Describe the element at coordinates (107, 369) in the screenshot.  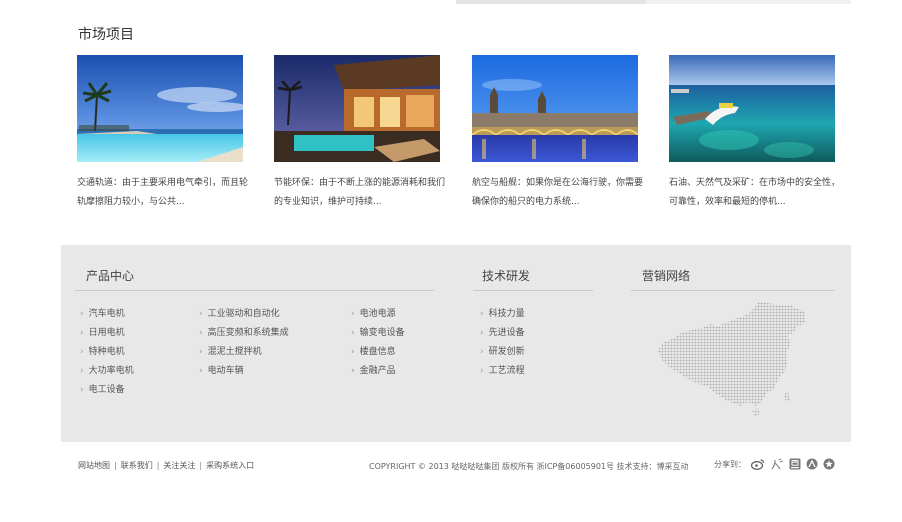
I see `product-link: › 大功率电机` at that location.